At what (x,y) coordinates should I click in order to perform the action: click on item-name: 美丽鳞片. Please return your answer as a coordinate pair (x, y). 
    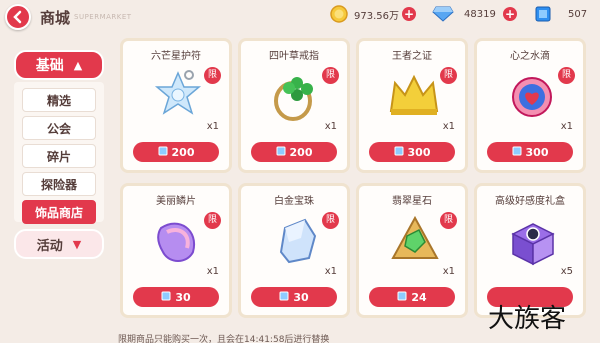
    Looking at the image, I should click on (176, 201).